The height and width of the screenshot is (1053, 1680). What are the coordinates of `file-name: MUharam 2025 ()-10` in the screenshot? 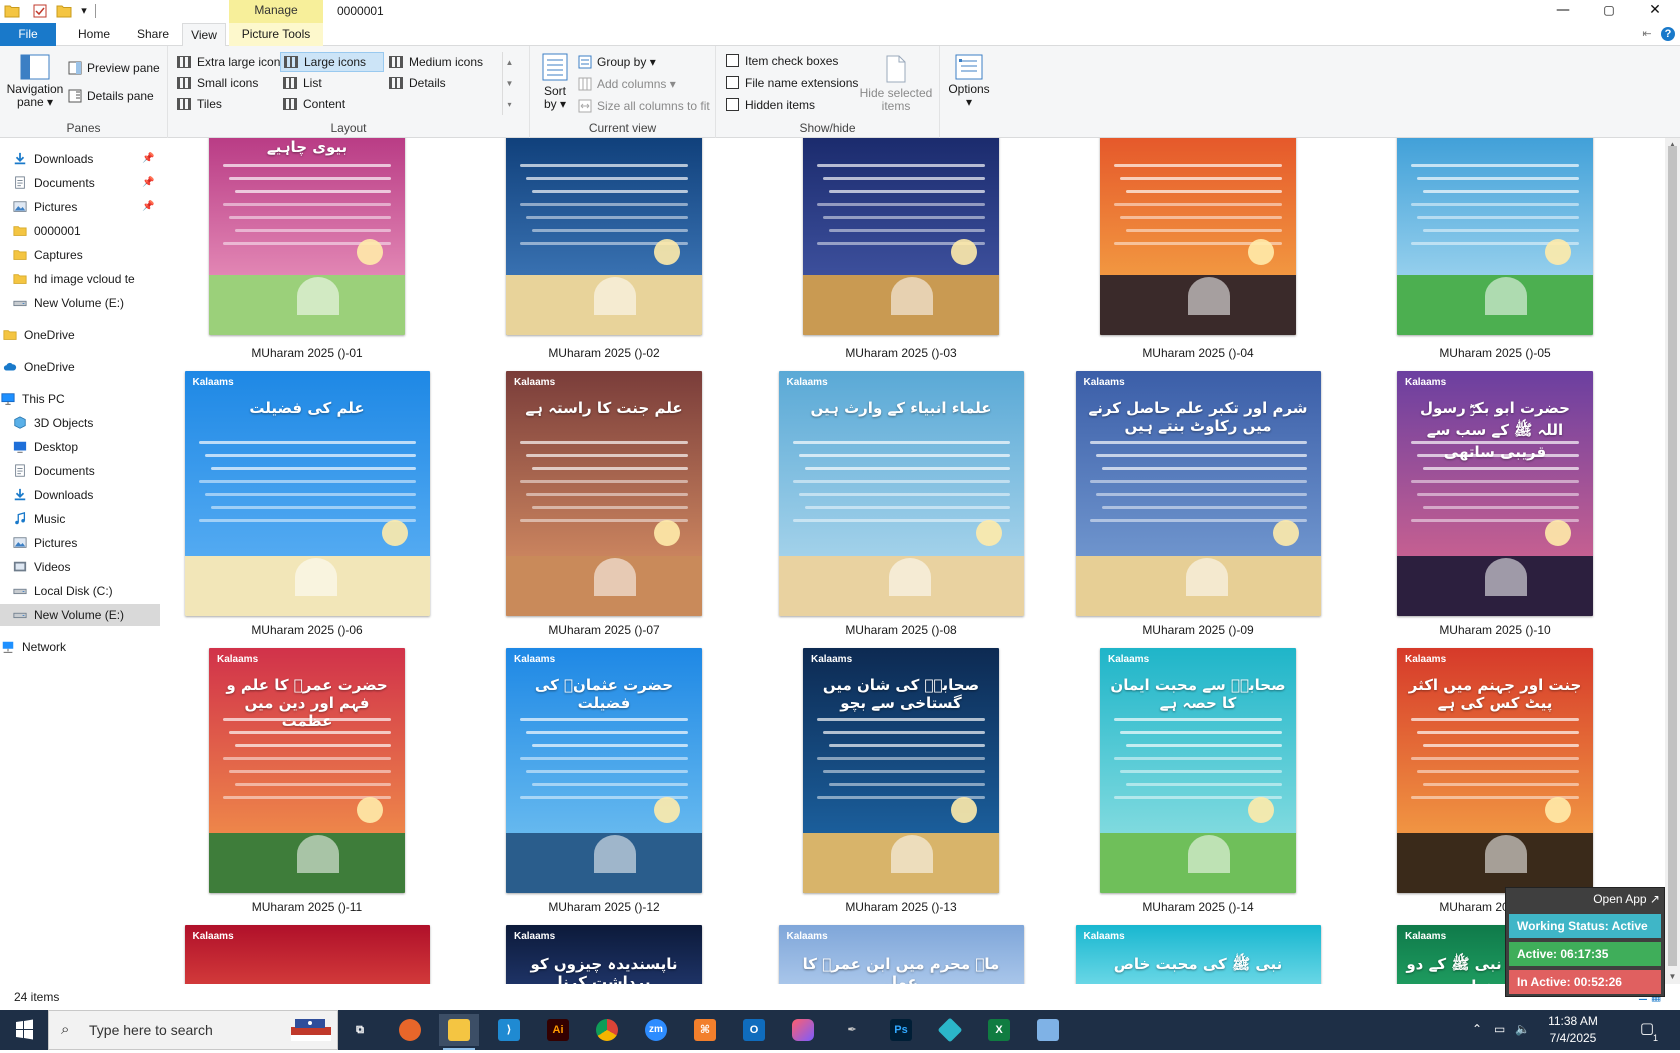 It's located at (1495, 630).